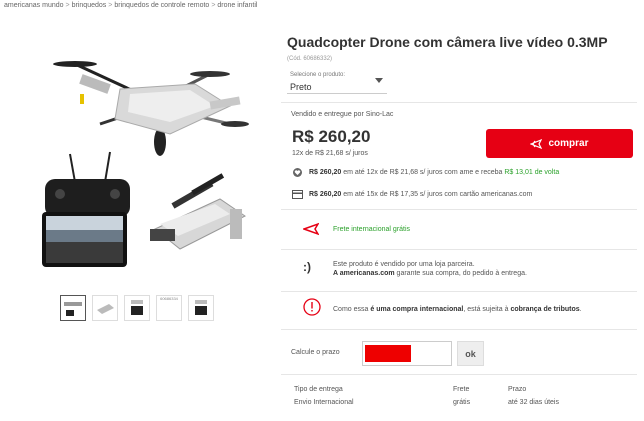 This screenshot has height=421, width=644. I want to click on chevron-down-icon, so click(379, 80).